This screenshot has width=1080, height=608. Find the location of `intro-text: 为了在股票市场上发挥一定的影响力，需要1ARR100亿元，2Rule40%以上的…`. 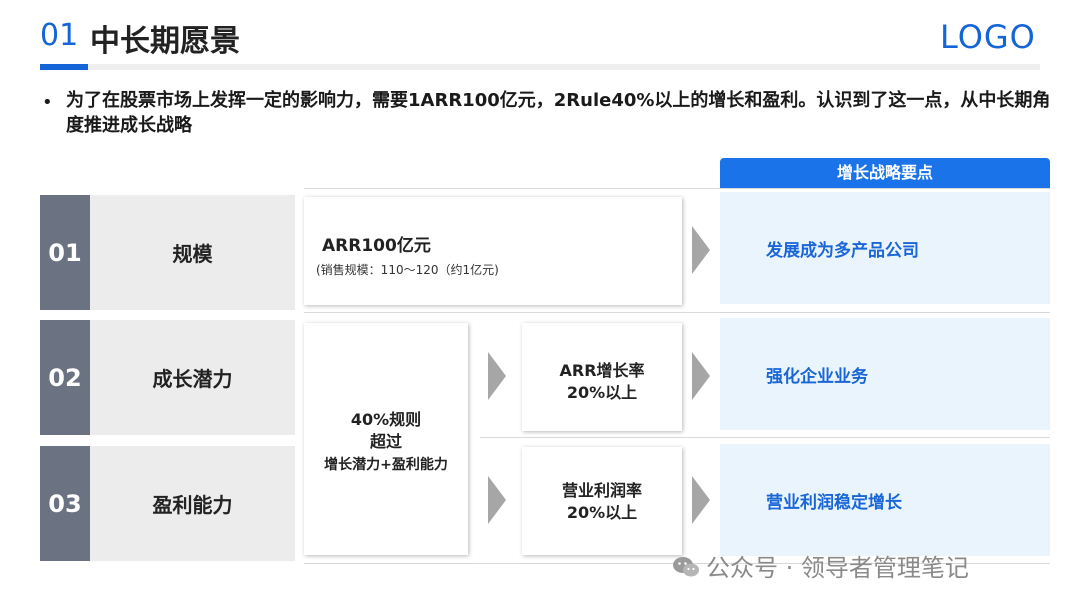

intro-text: 为了在股票市场上发挥一定的影响力，需要1ARR100亿元，2Rule40%以上的… is located at coordinates (558, 113).